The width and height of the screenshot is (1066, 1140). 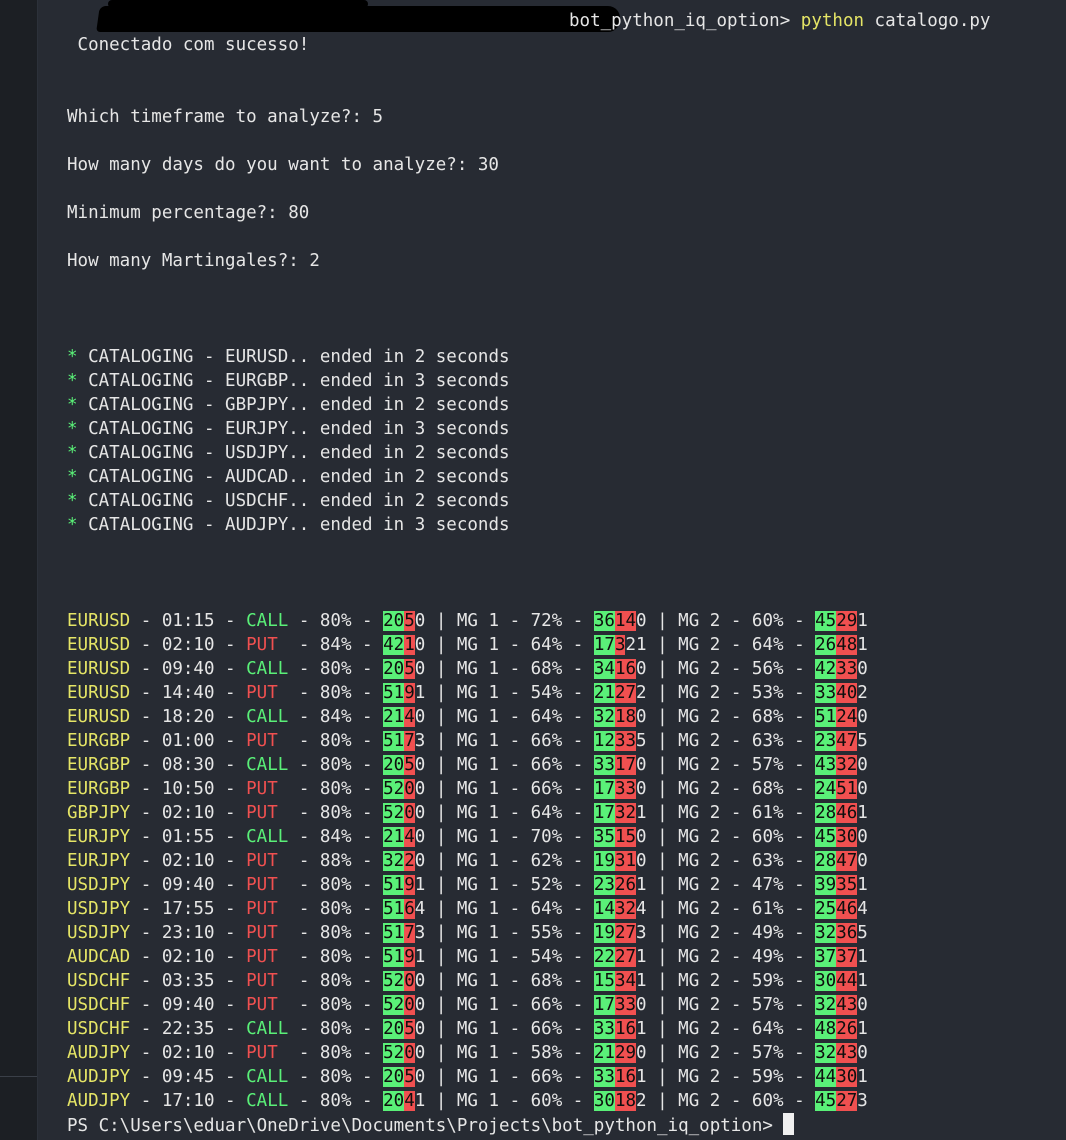 What do you see at coordinates (847, 717) in the screenshot?
I see `mg2-loss: 24` at bounding box center [847, 717].